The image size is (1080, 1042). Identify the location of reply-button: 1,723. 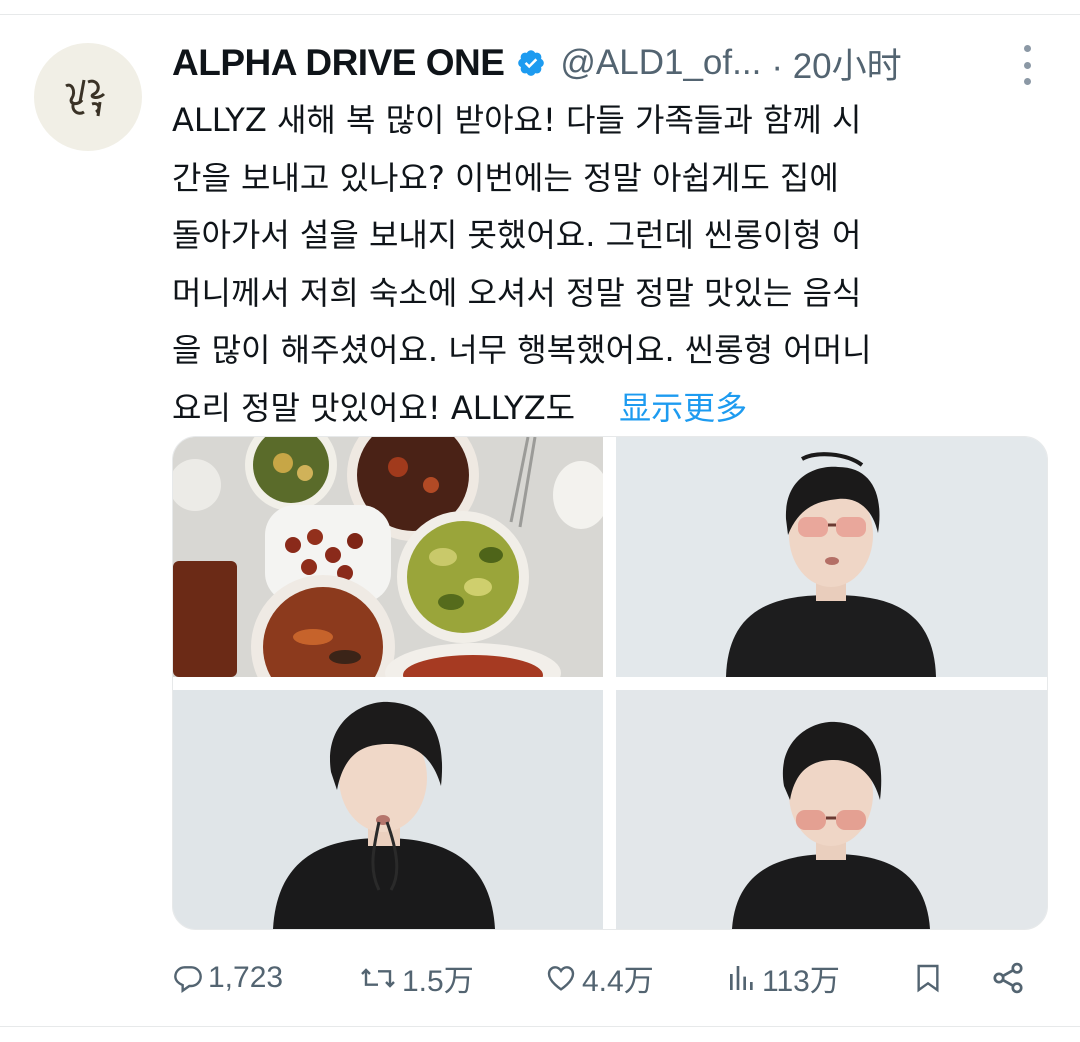
(227, 978).